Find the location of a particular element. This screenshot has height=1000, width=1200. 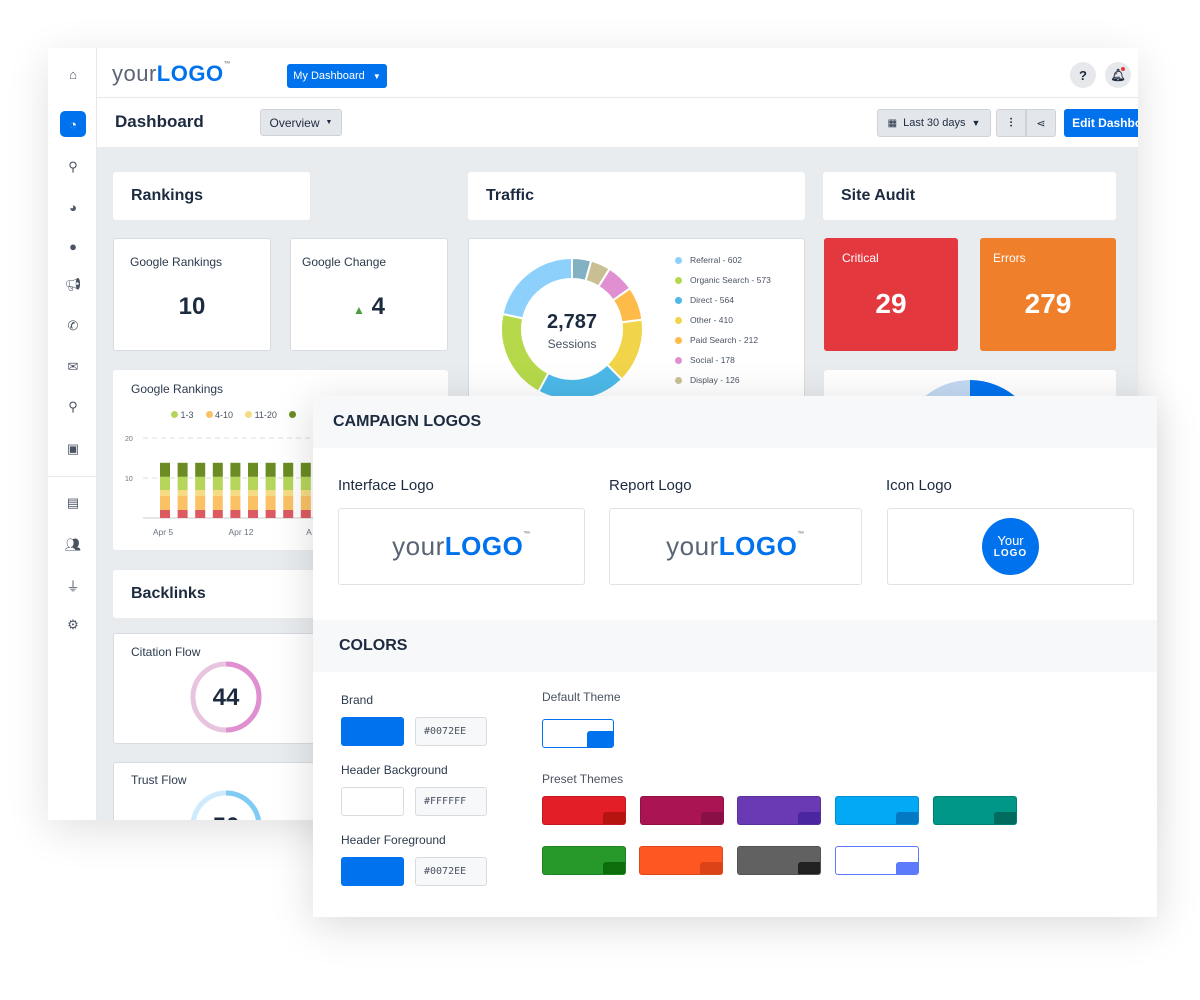

share-button: ⋖ is located at coordinates (1041, 123).